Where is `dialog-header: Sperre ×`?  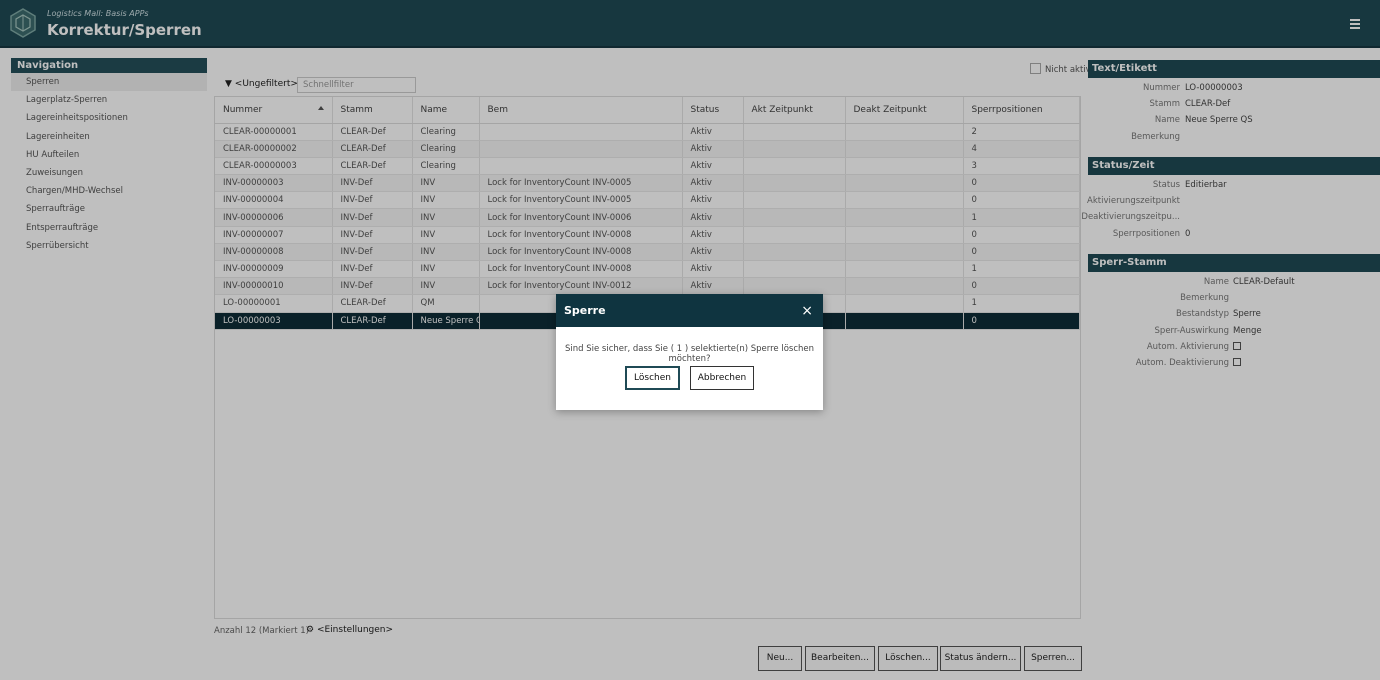
dialog-header: Sperre × is located at coordinates (689, 310).